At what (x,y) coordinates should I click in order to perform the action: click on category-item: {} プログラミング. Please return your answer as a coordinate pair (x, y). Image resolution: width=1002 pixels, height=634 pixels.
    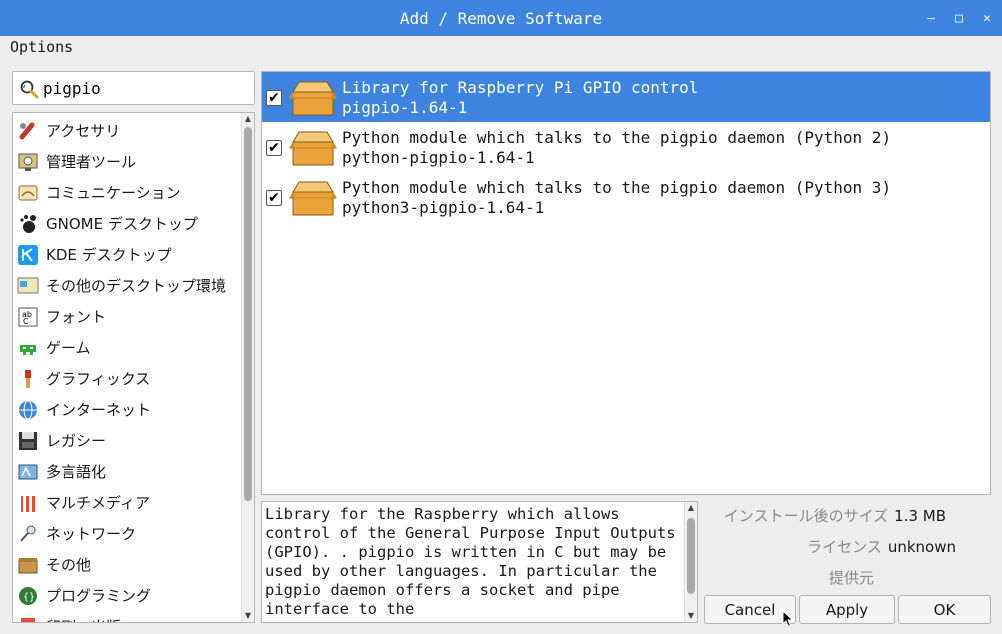
    Looking at the image, I should click on (127, 595).